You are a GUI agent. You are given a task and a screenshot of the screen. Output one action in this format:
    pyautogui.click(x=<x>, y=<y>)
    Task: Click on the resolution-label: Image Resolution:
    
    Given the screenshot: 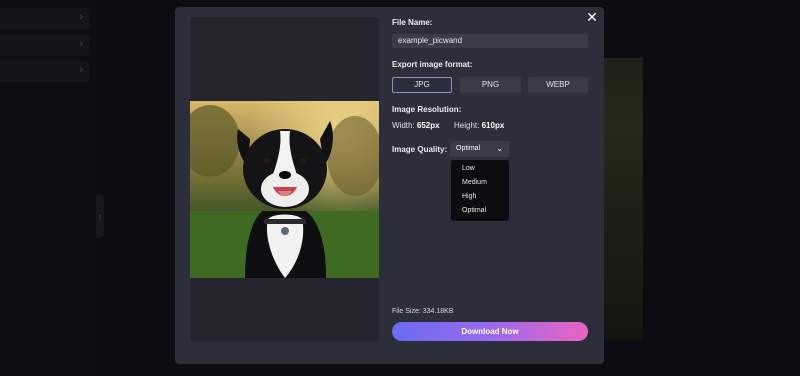 What is the action you would take?
    pyautogui.click(x=427, y=109)
    